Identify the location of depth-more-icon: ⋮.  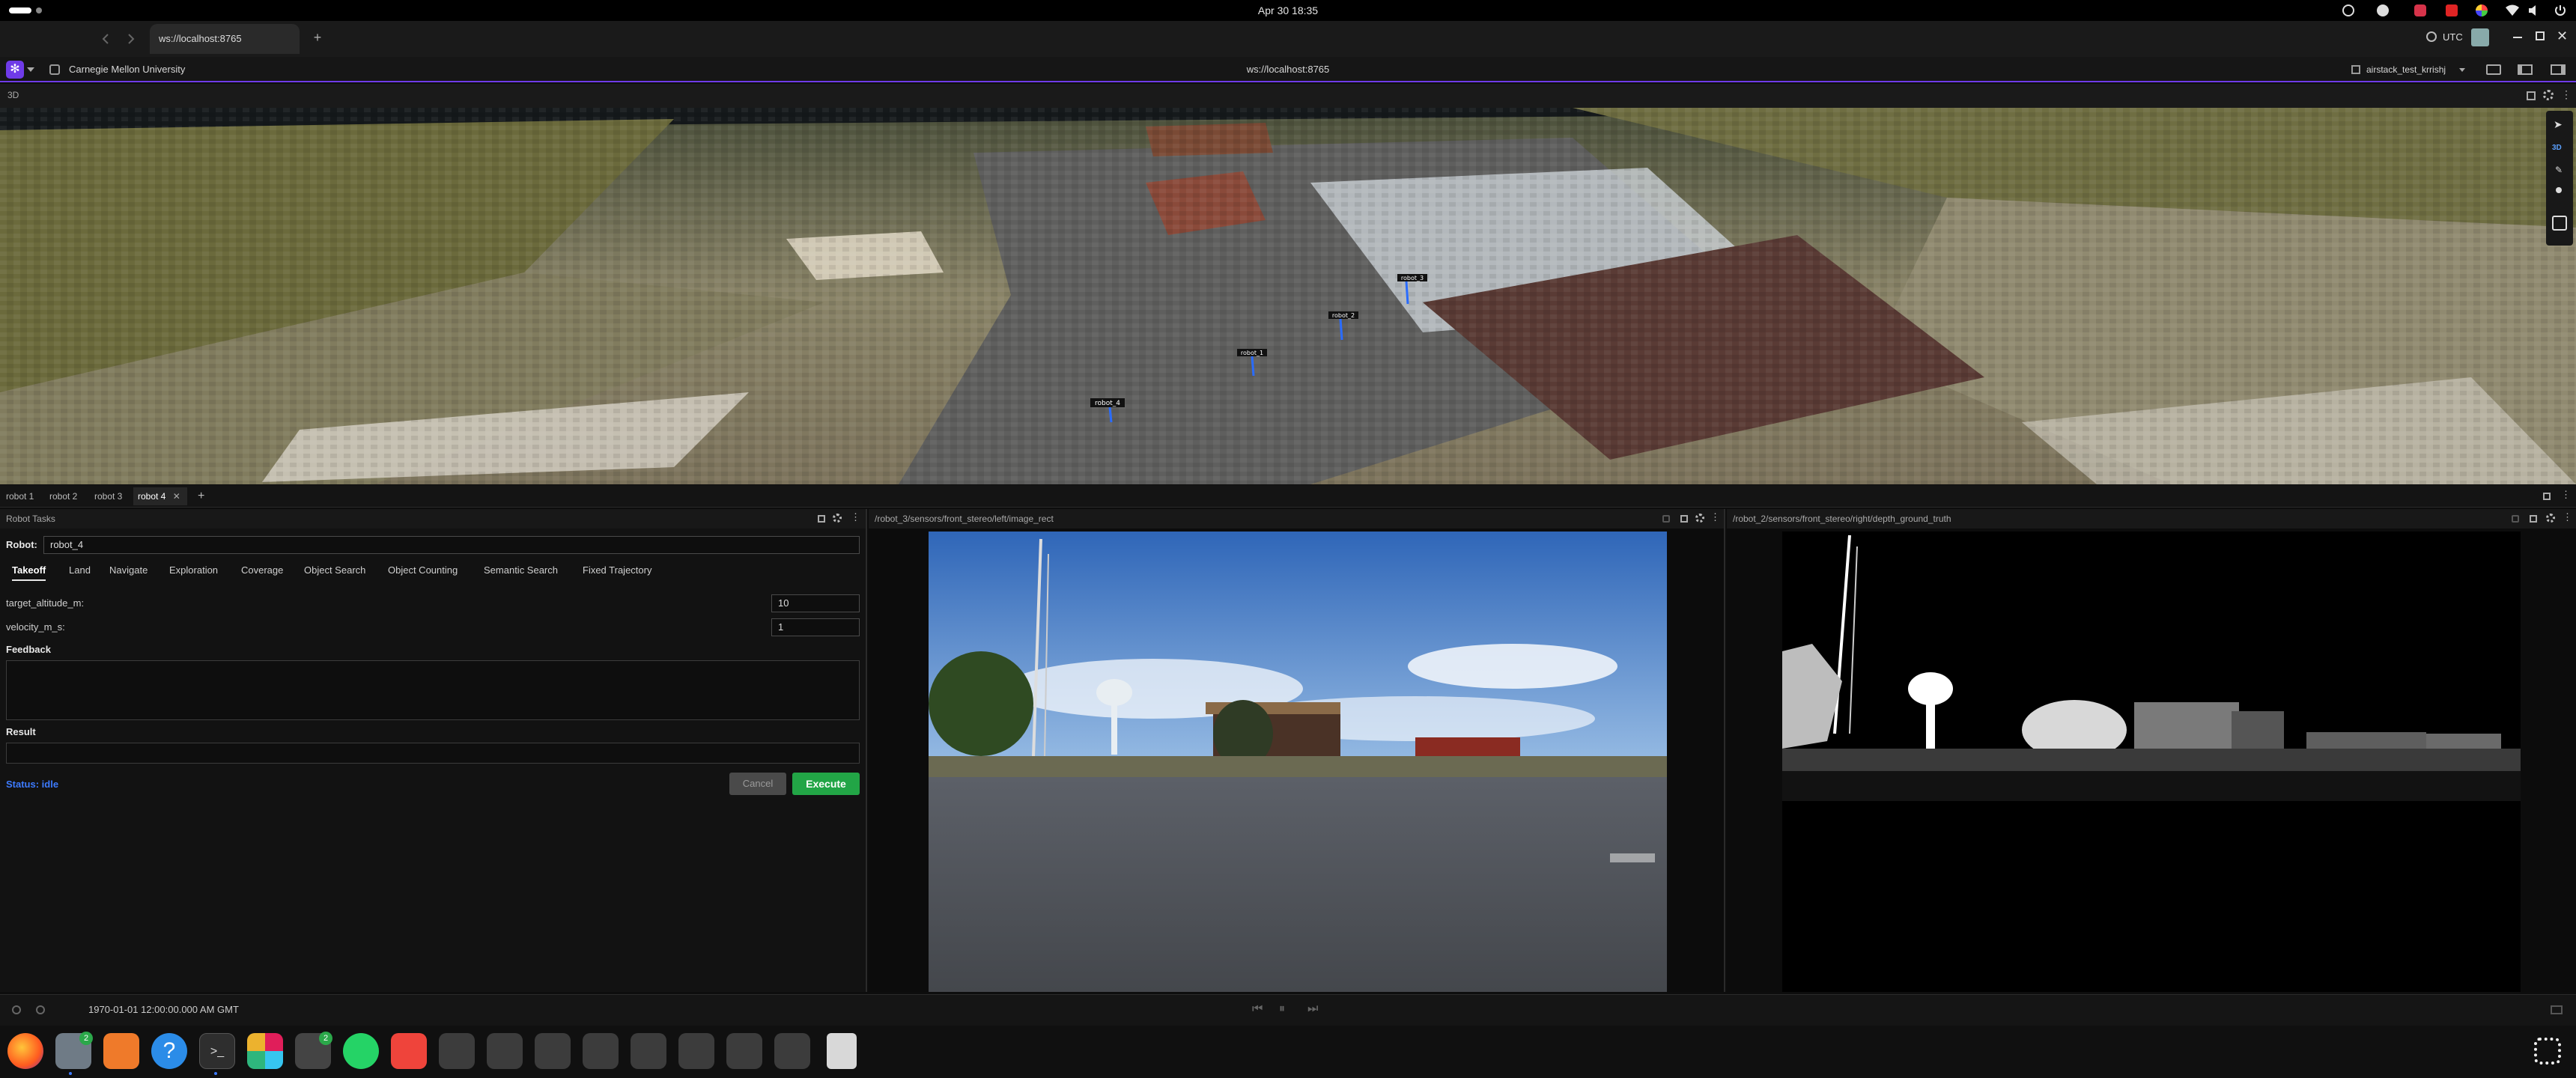
(2567, 517).